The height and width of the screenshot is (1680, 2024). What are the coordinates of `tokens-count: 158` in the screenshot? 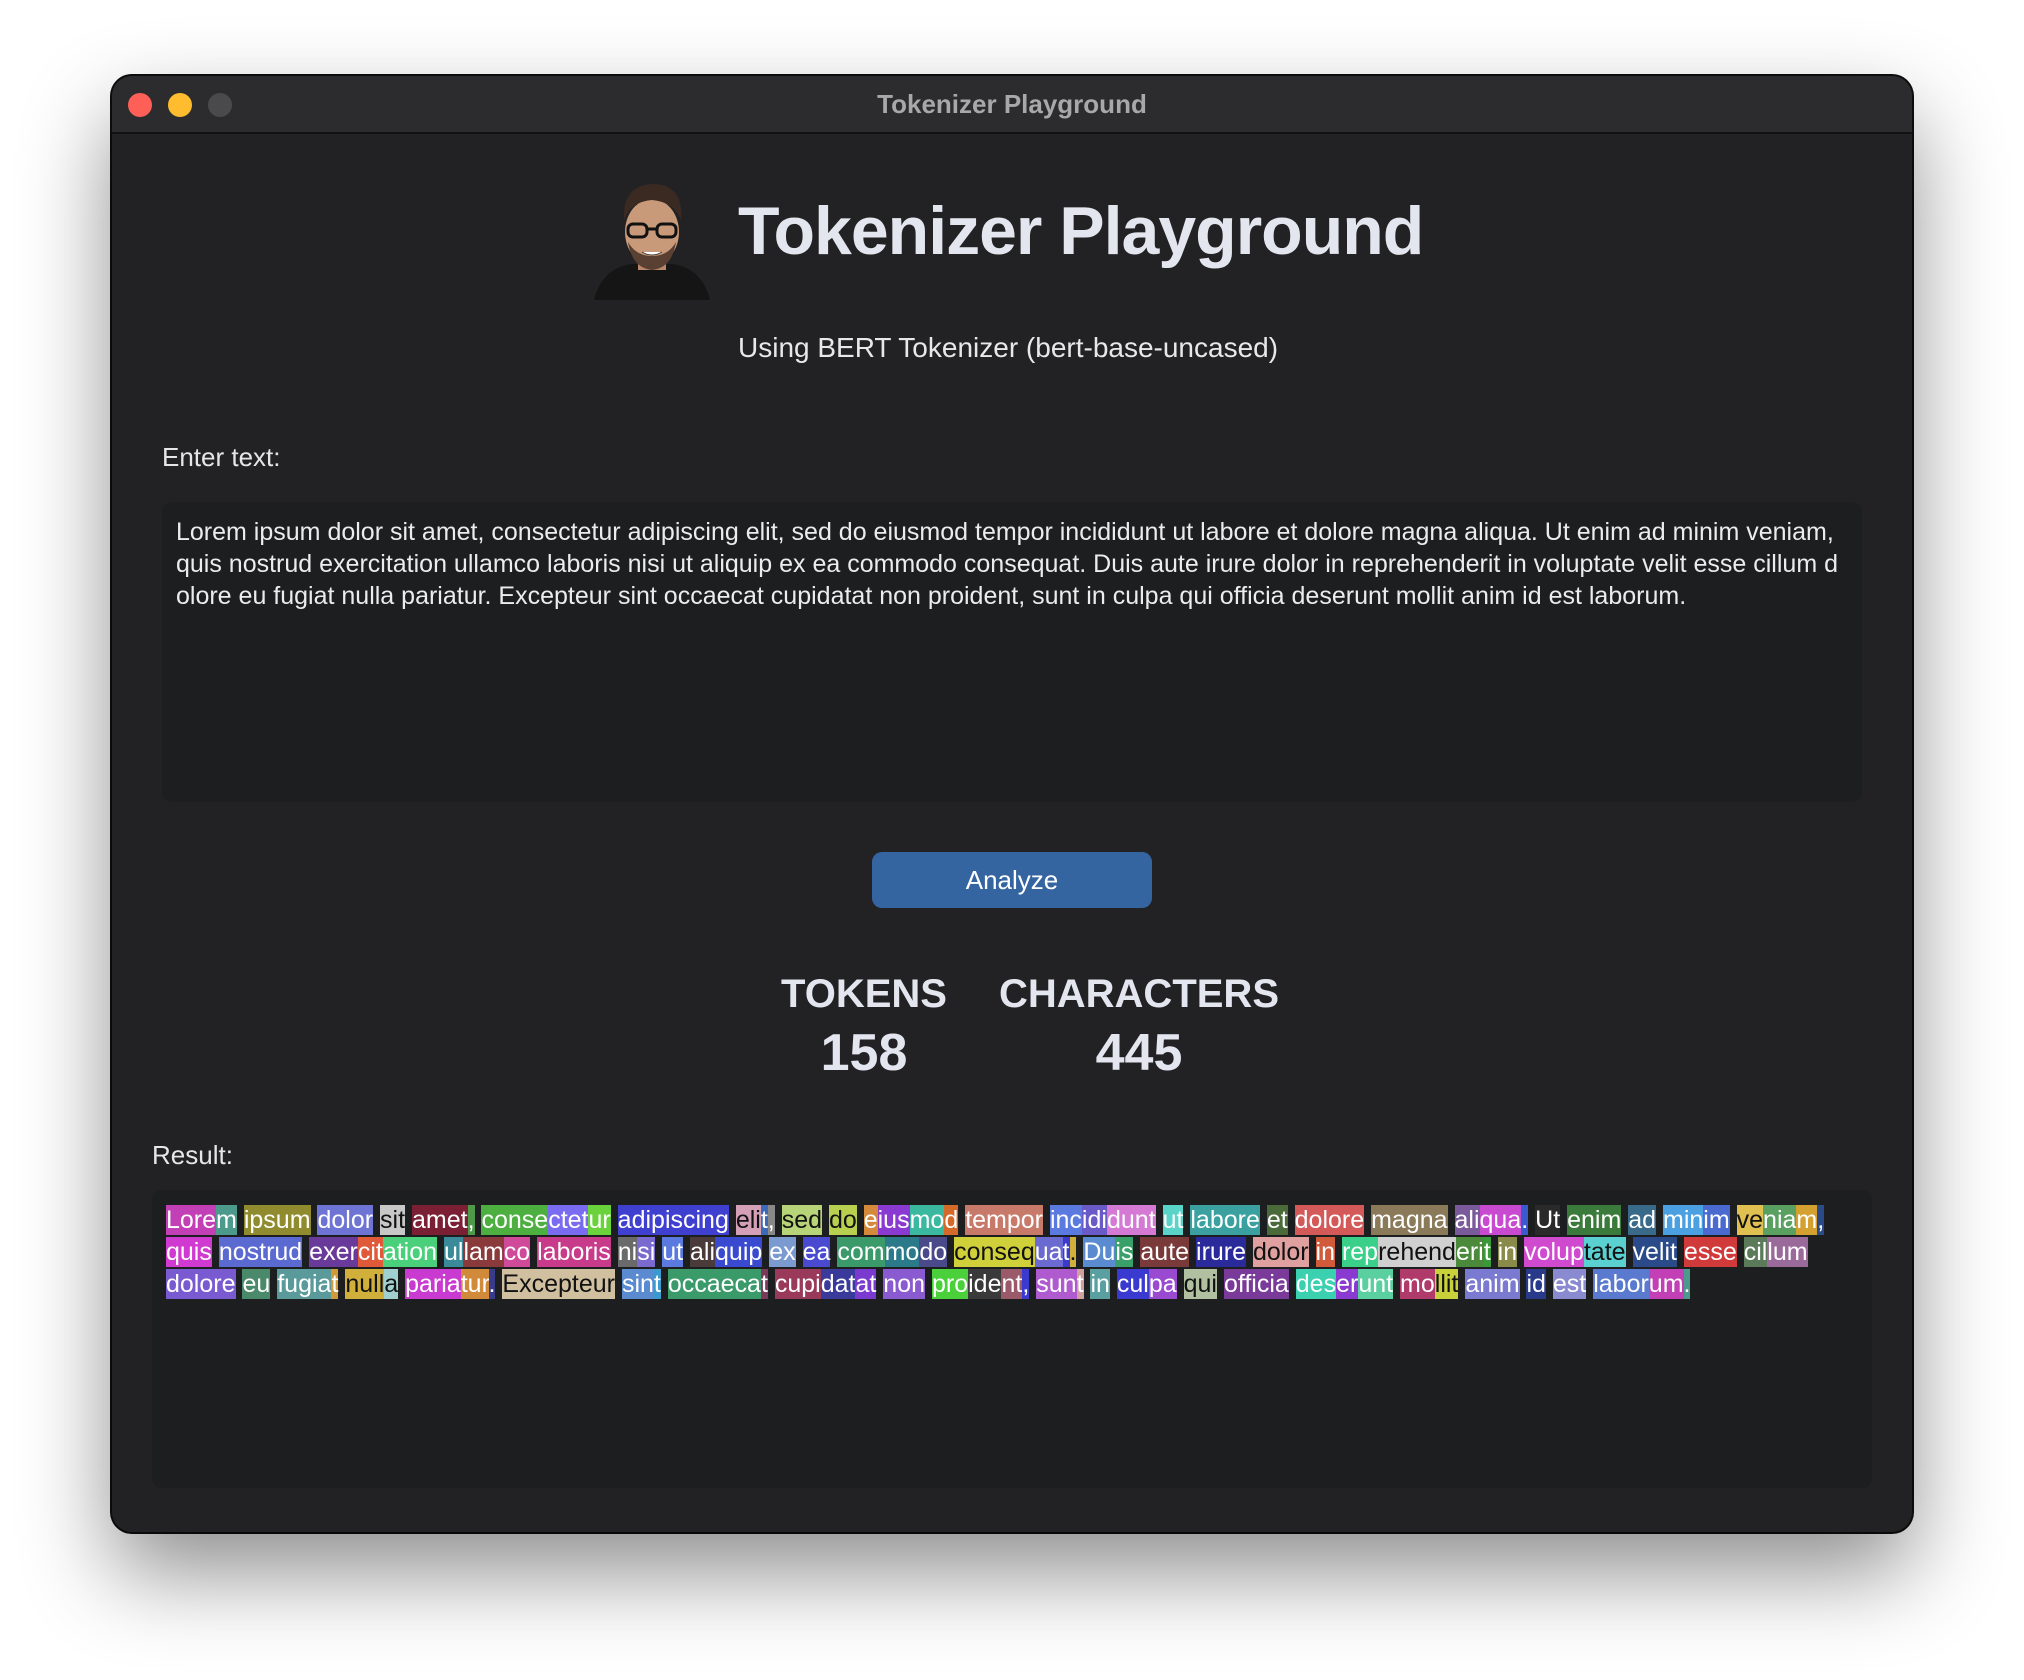 It's located at (864, 1053).